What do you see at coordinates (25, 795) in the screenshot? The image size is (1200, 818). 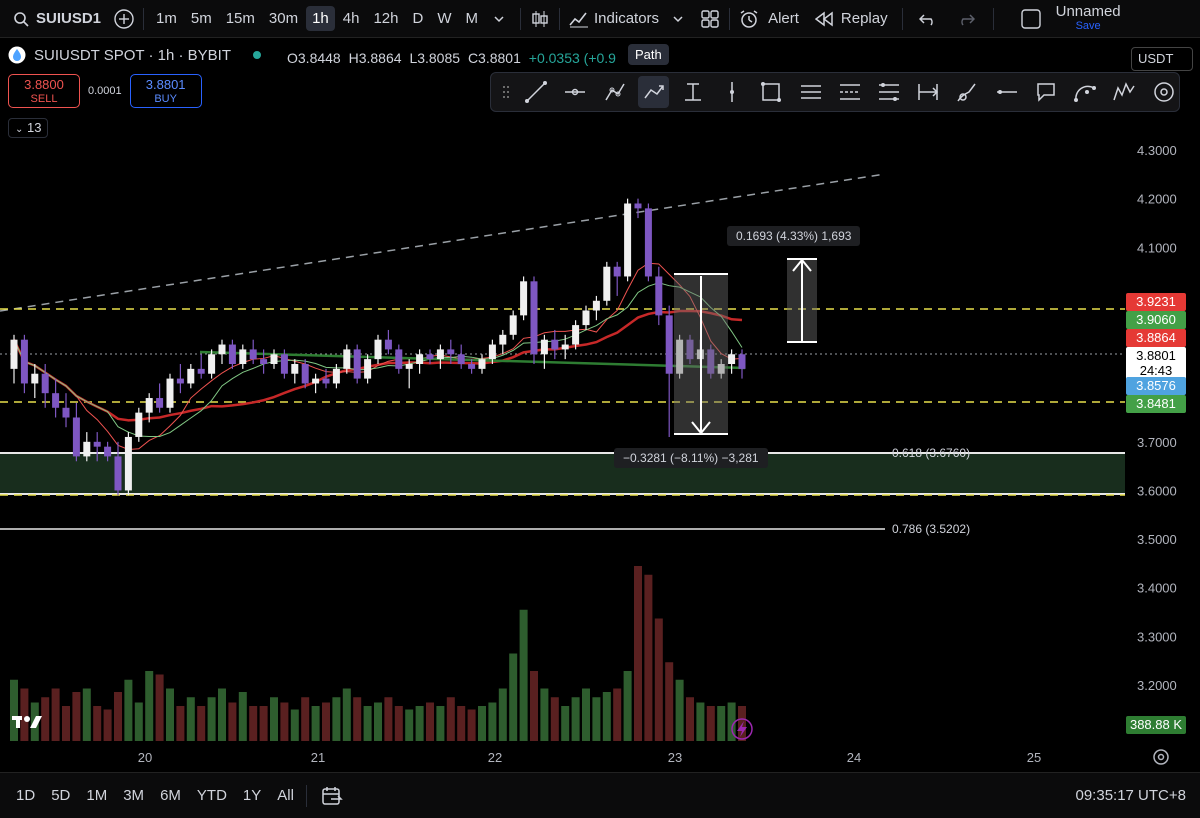 I see `range-1d: 1D` at bounding box center [25, 795].